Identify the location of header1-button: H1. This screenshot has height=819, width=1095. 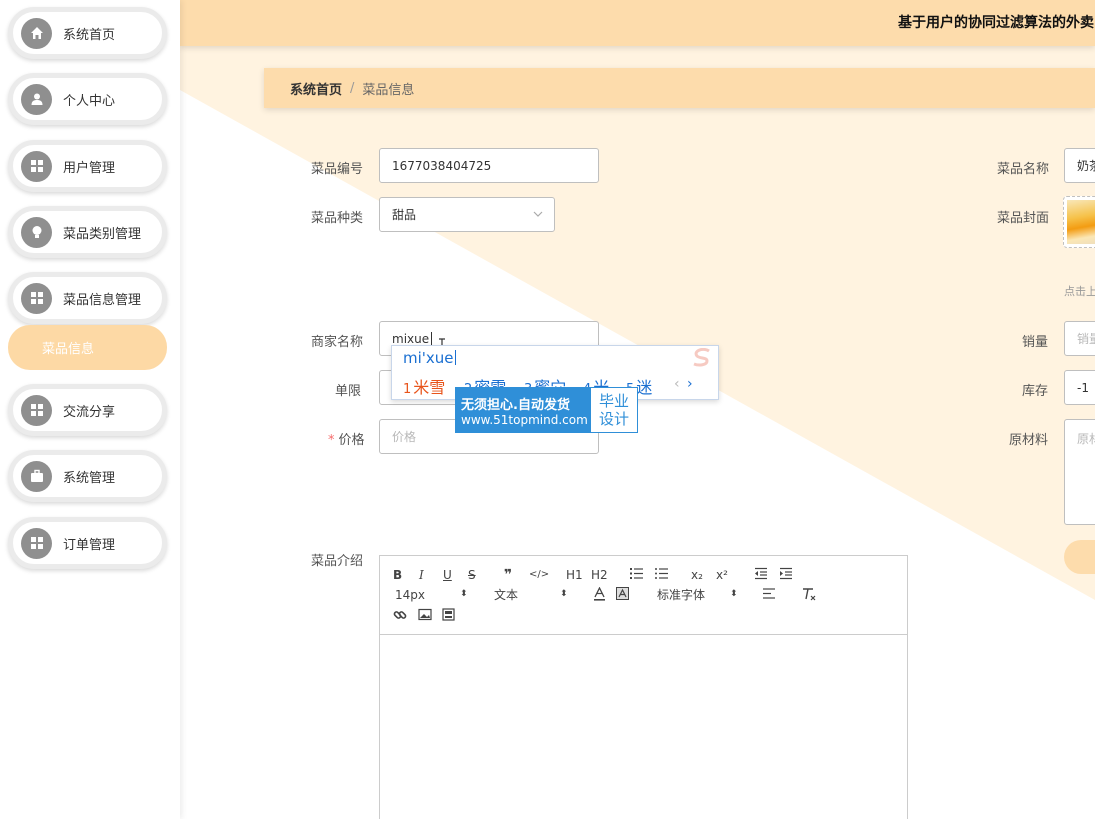
(574, 575).